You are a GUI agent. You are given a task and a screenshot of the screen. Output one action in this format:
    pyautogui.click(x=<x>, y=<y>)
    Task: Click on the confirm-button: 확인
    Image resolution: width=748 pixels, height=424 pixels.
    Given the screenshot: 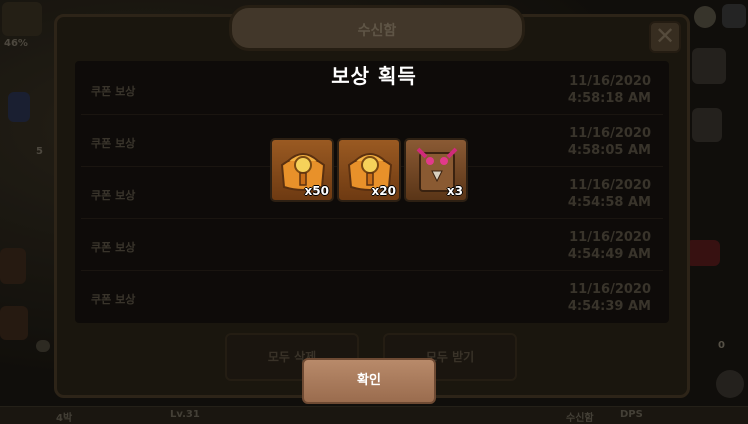 What is the action you would take?
    pyautogui.click(x=369, y=381)
    